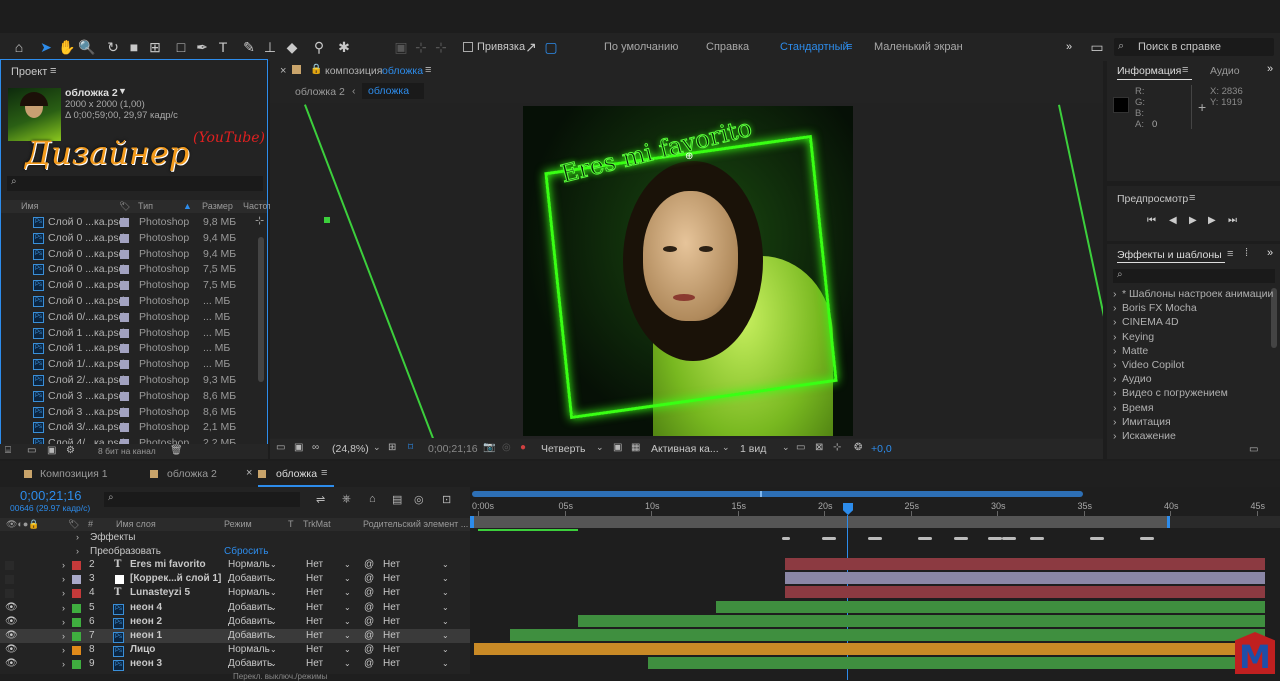 The height and width of the screenshot is (681, 1280). Describe the element at coordinates (317, 524) in the screenshot. I see `trkmat-header: TrkMat` at that location.